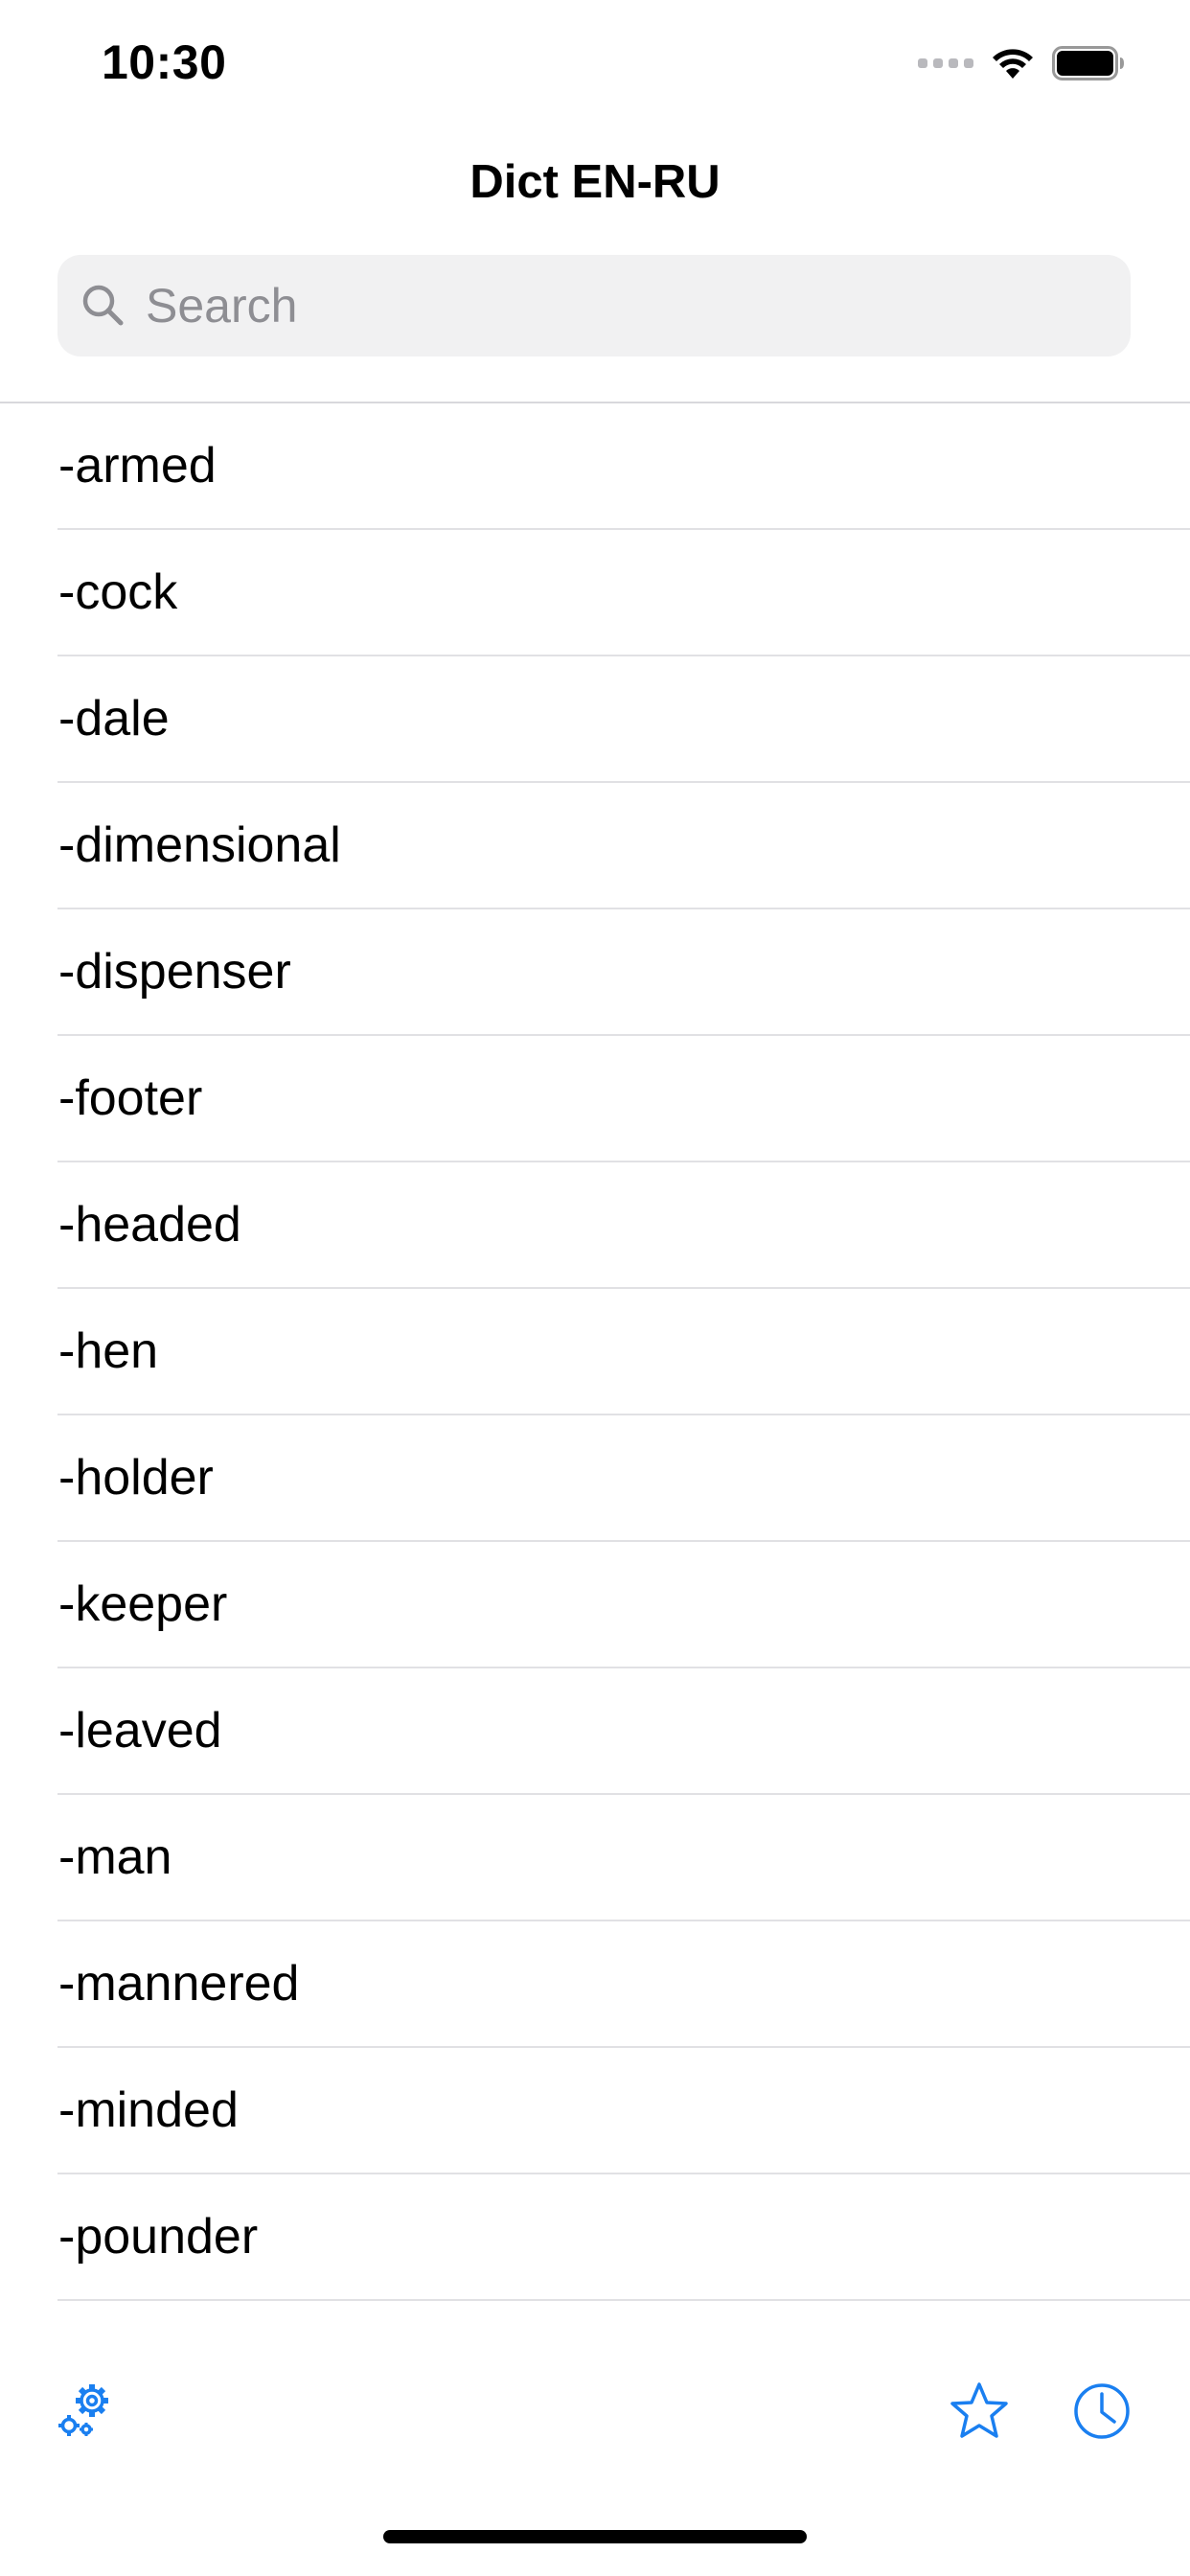  Describe the element at coordinates (1088, 63) in the screenshot. I see `battery-icon` at that location.